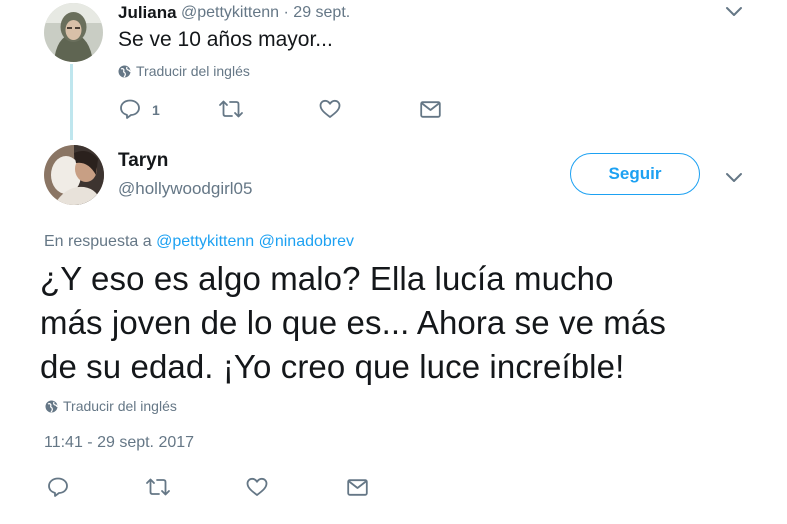 The image size is (787, 524). What do you see at coordinates (635, 174) in the screenshot?
I see `follow-button: Seguir` at bounding box center [635, 174].